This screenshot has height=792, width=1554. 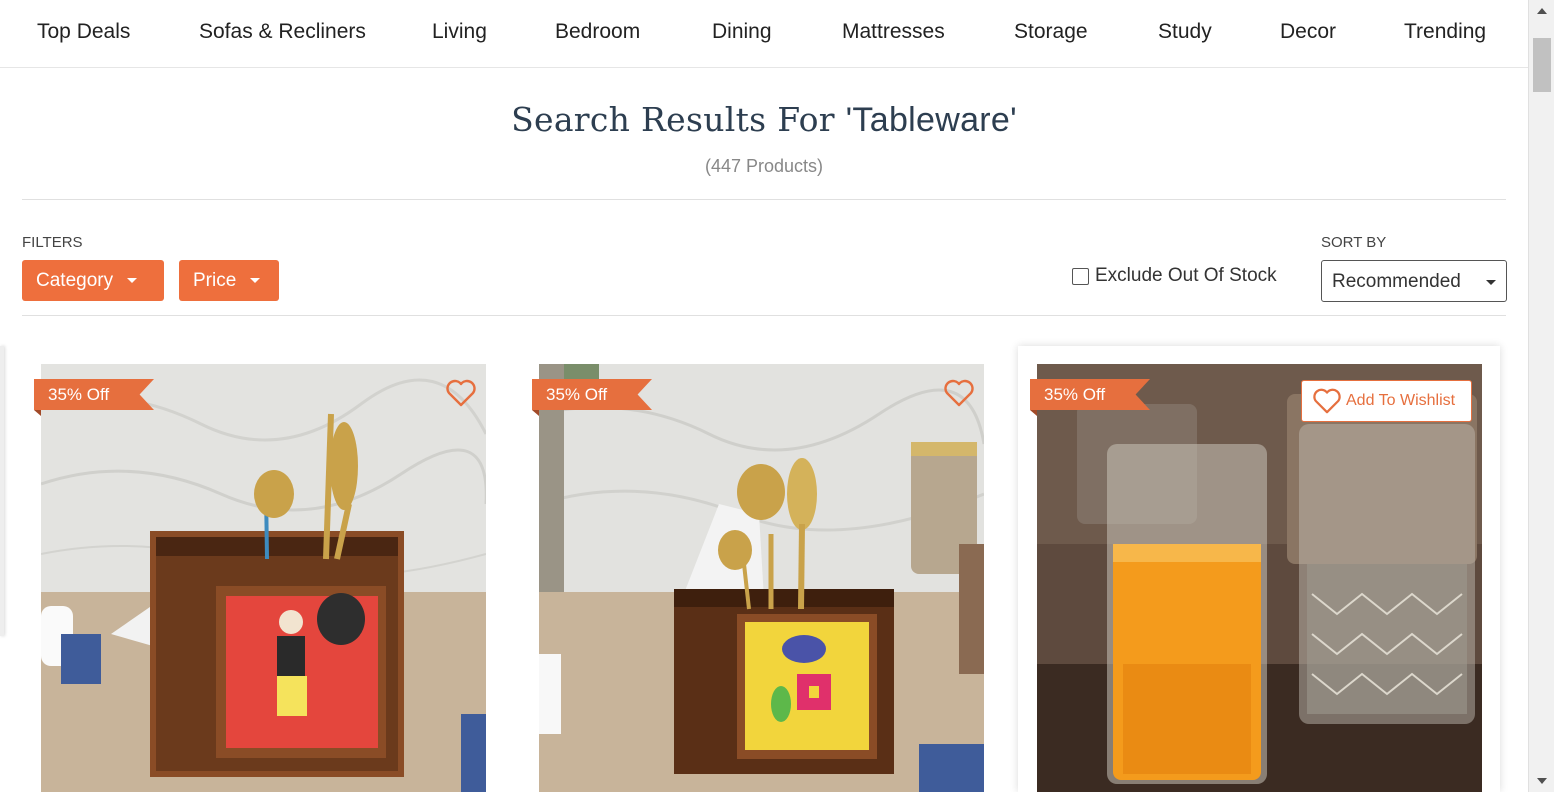 I want to click on exclude-out-of-stock-toggle: Exclude Out Of Stock, so click(x=1174, y=276).